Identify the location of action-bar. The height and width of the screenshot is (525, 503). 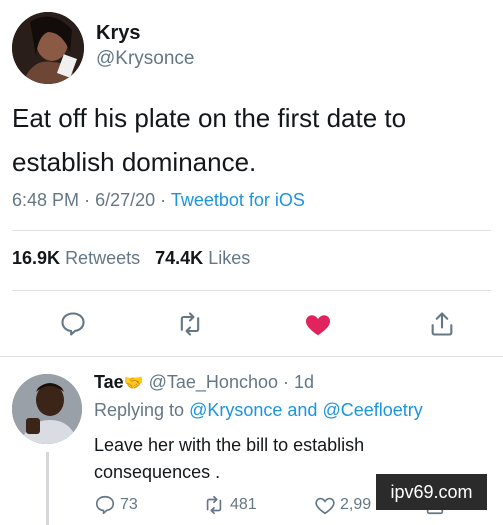
(251, 326).